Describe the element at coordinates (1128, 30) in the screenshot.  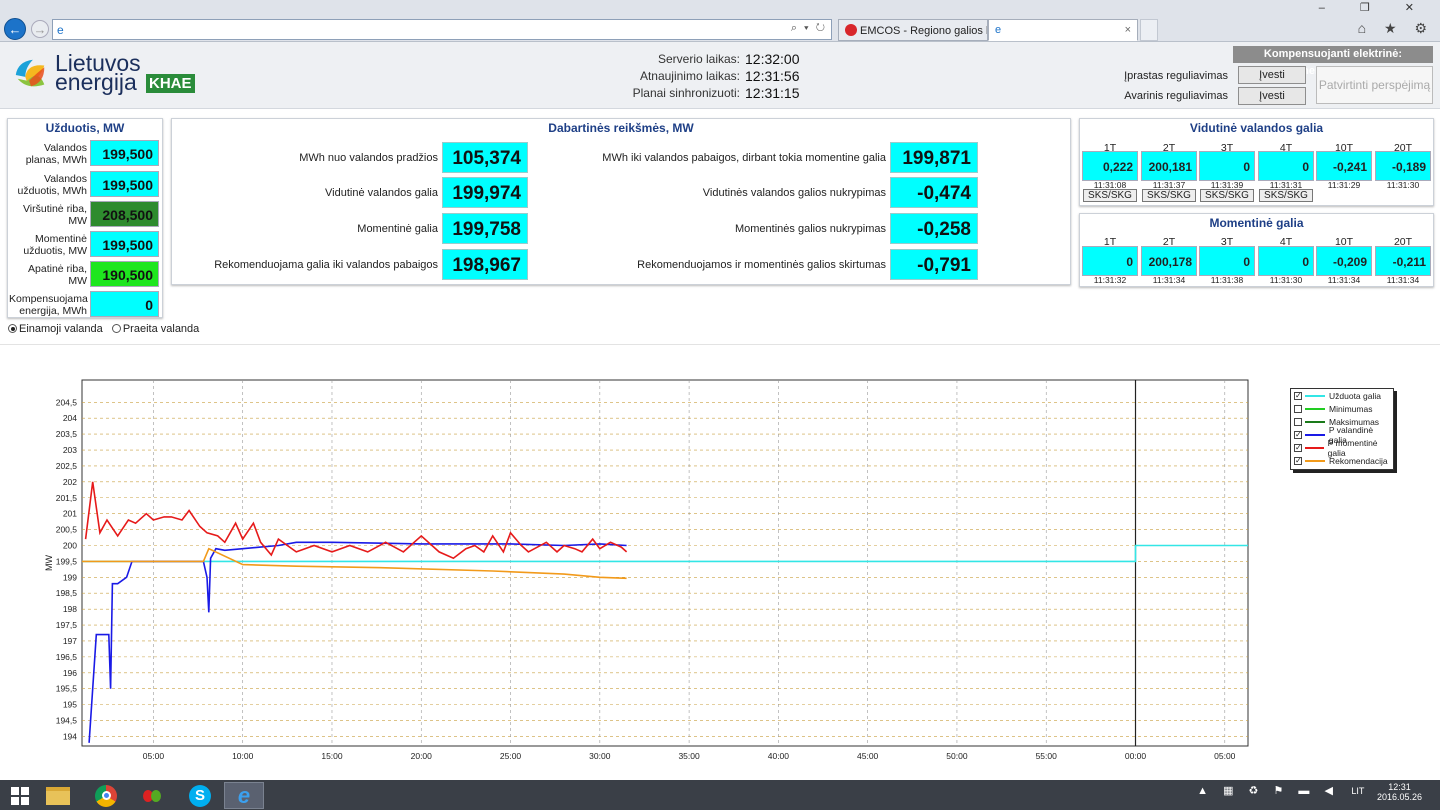
I see `close-icon: ×` at that location.